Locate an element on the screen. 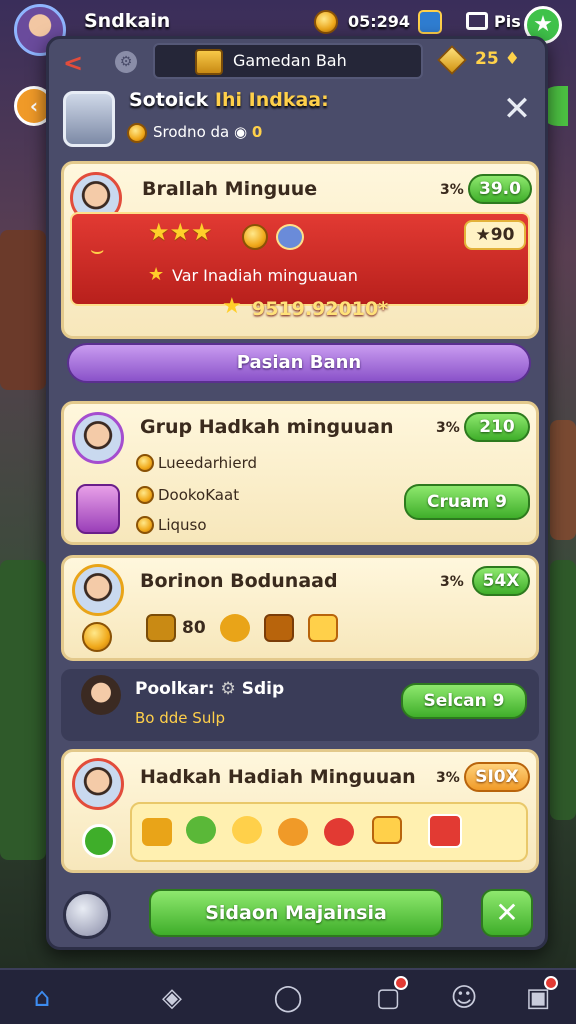  shield-icon: ◈ is located at coordinates (172, 998).